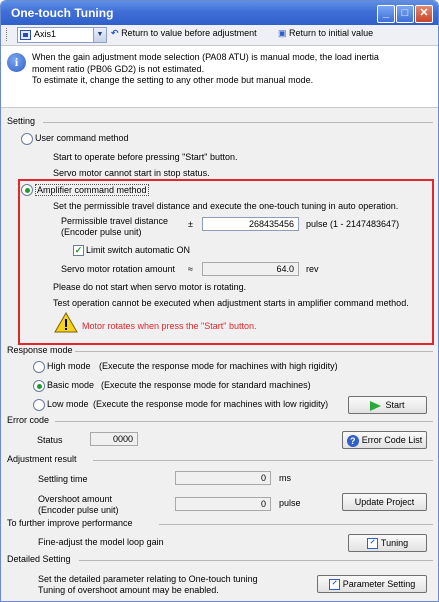 Image resolution: width=439 pixels, height=602 pixels. Describe the element at coordinates (25, 35) in the screenshot. I see `axis-icon` at that location.